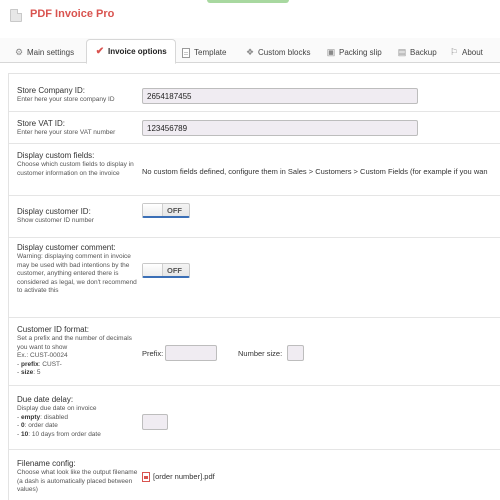 This screenshot has height=500, width=500. I want to click on help-size: - size: 5, so click(29, 372).